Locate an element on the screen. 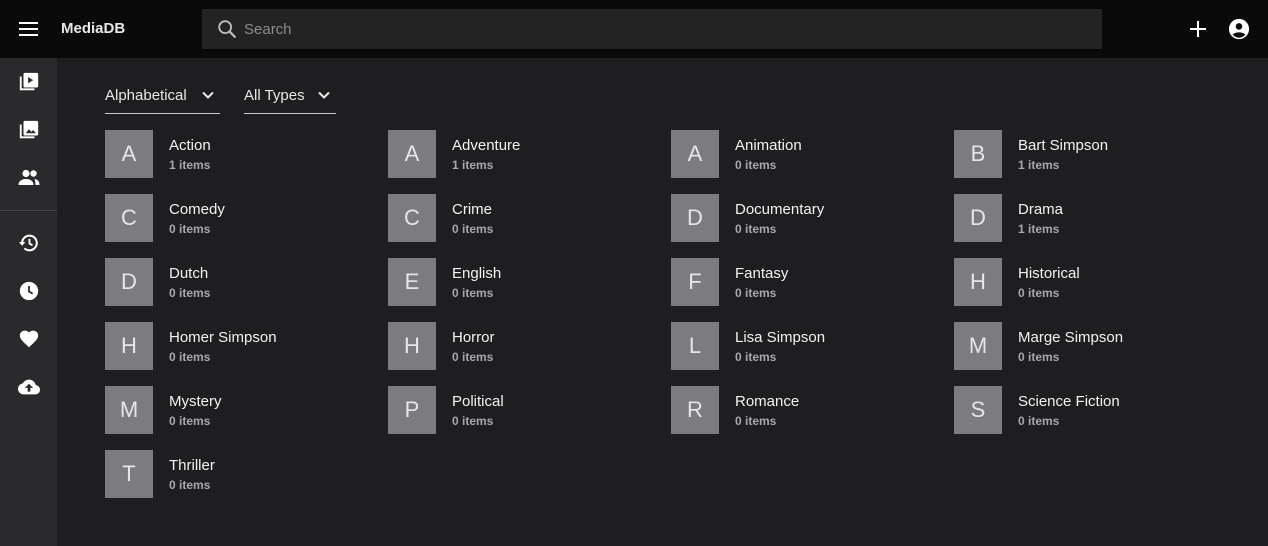 Image resolution: width=1268 pixels, height=546 pixels. cloud-upload-icon is located at coordinates (28, 386).